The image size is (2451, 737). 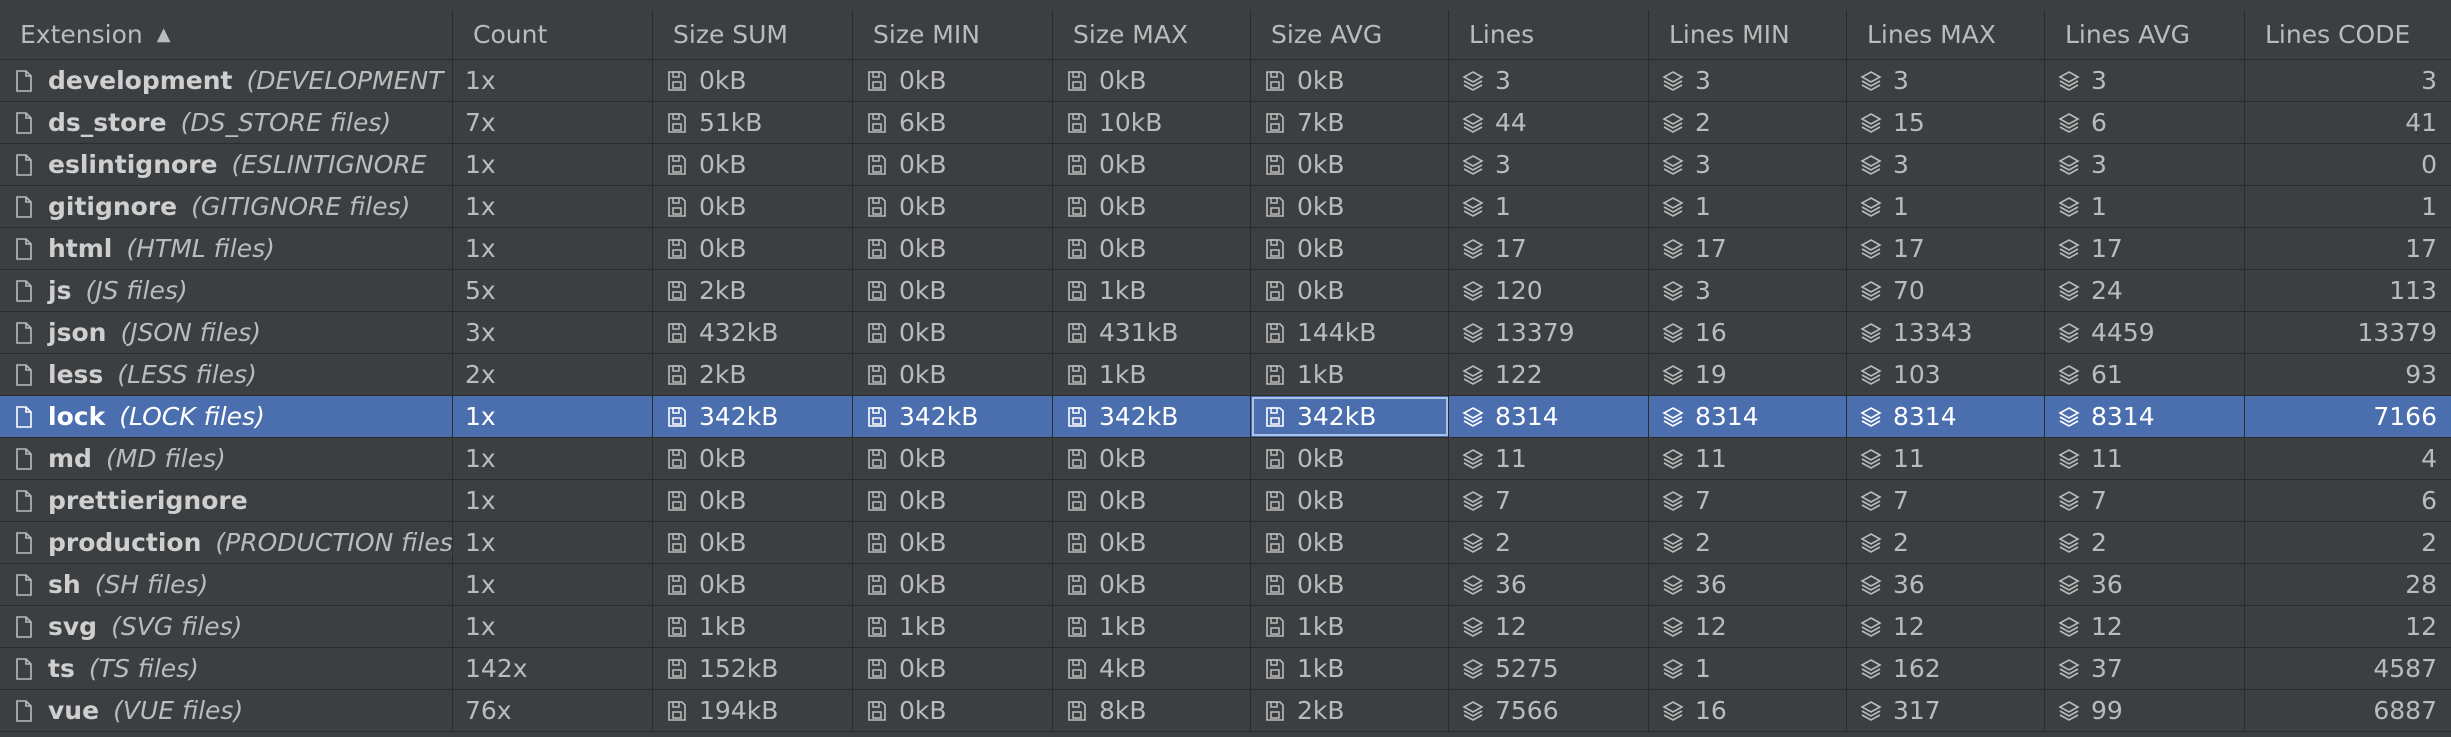 I want to click on lines-max-cell: 1, so click(x=1946, y=206).